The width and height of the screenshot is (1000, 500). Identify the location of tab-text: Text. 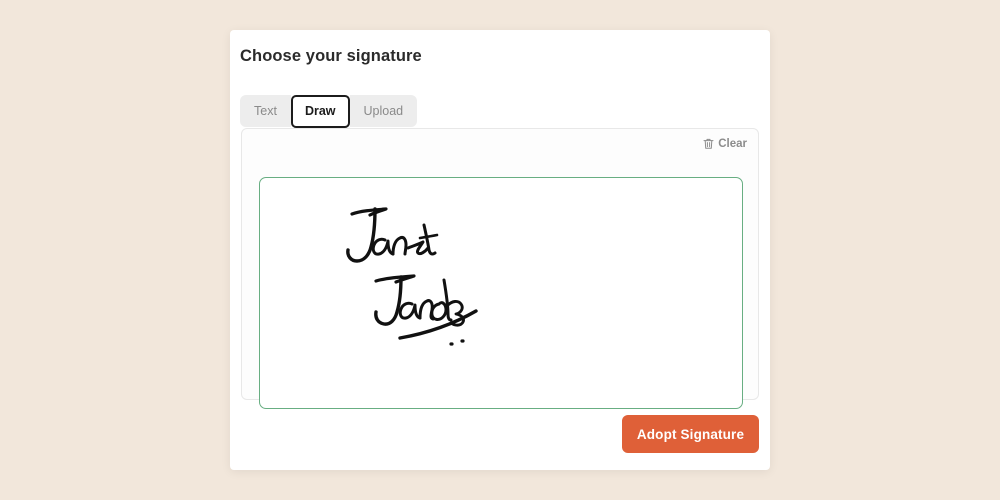
(265, 111).